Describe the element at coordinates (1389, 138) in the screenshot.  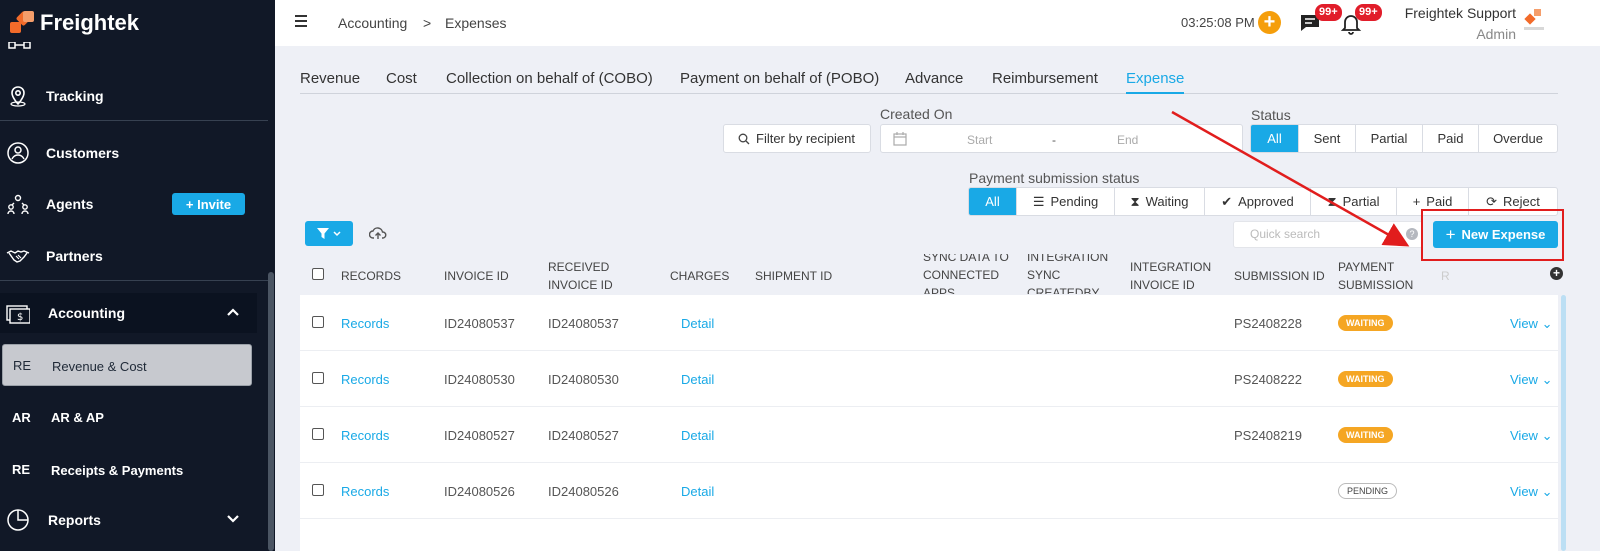
I see `status-option-partial: Partial` at that location.